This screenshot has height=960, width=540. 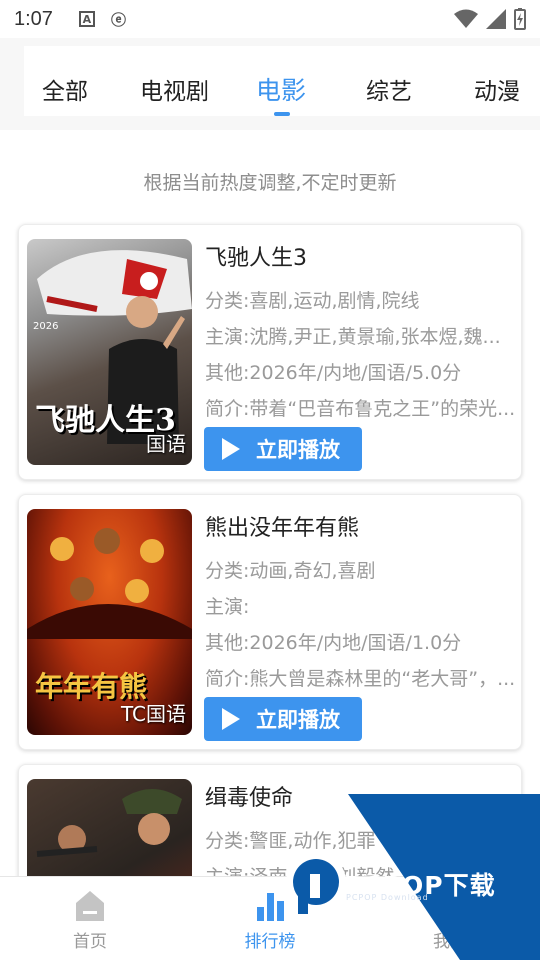 I want to click on movie-genre: 分类:警匪,动作,犯罪, so click(x=290, y=841).